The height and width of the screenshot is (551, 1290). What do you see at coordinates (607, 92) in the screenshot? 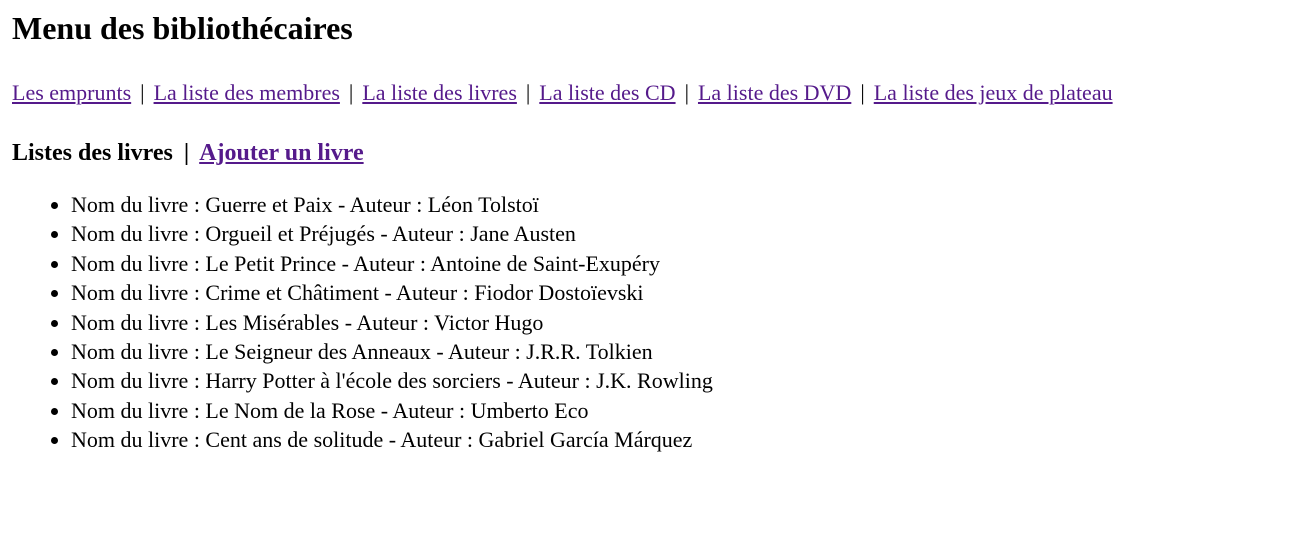
I see `nav-link-cd: La liste des CD` at bounding box center [607, 92].